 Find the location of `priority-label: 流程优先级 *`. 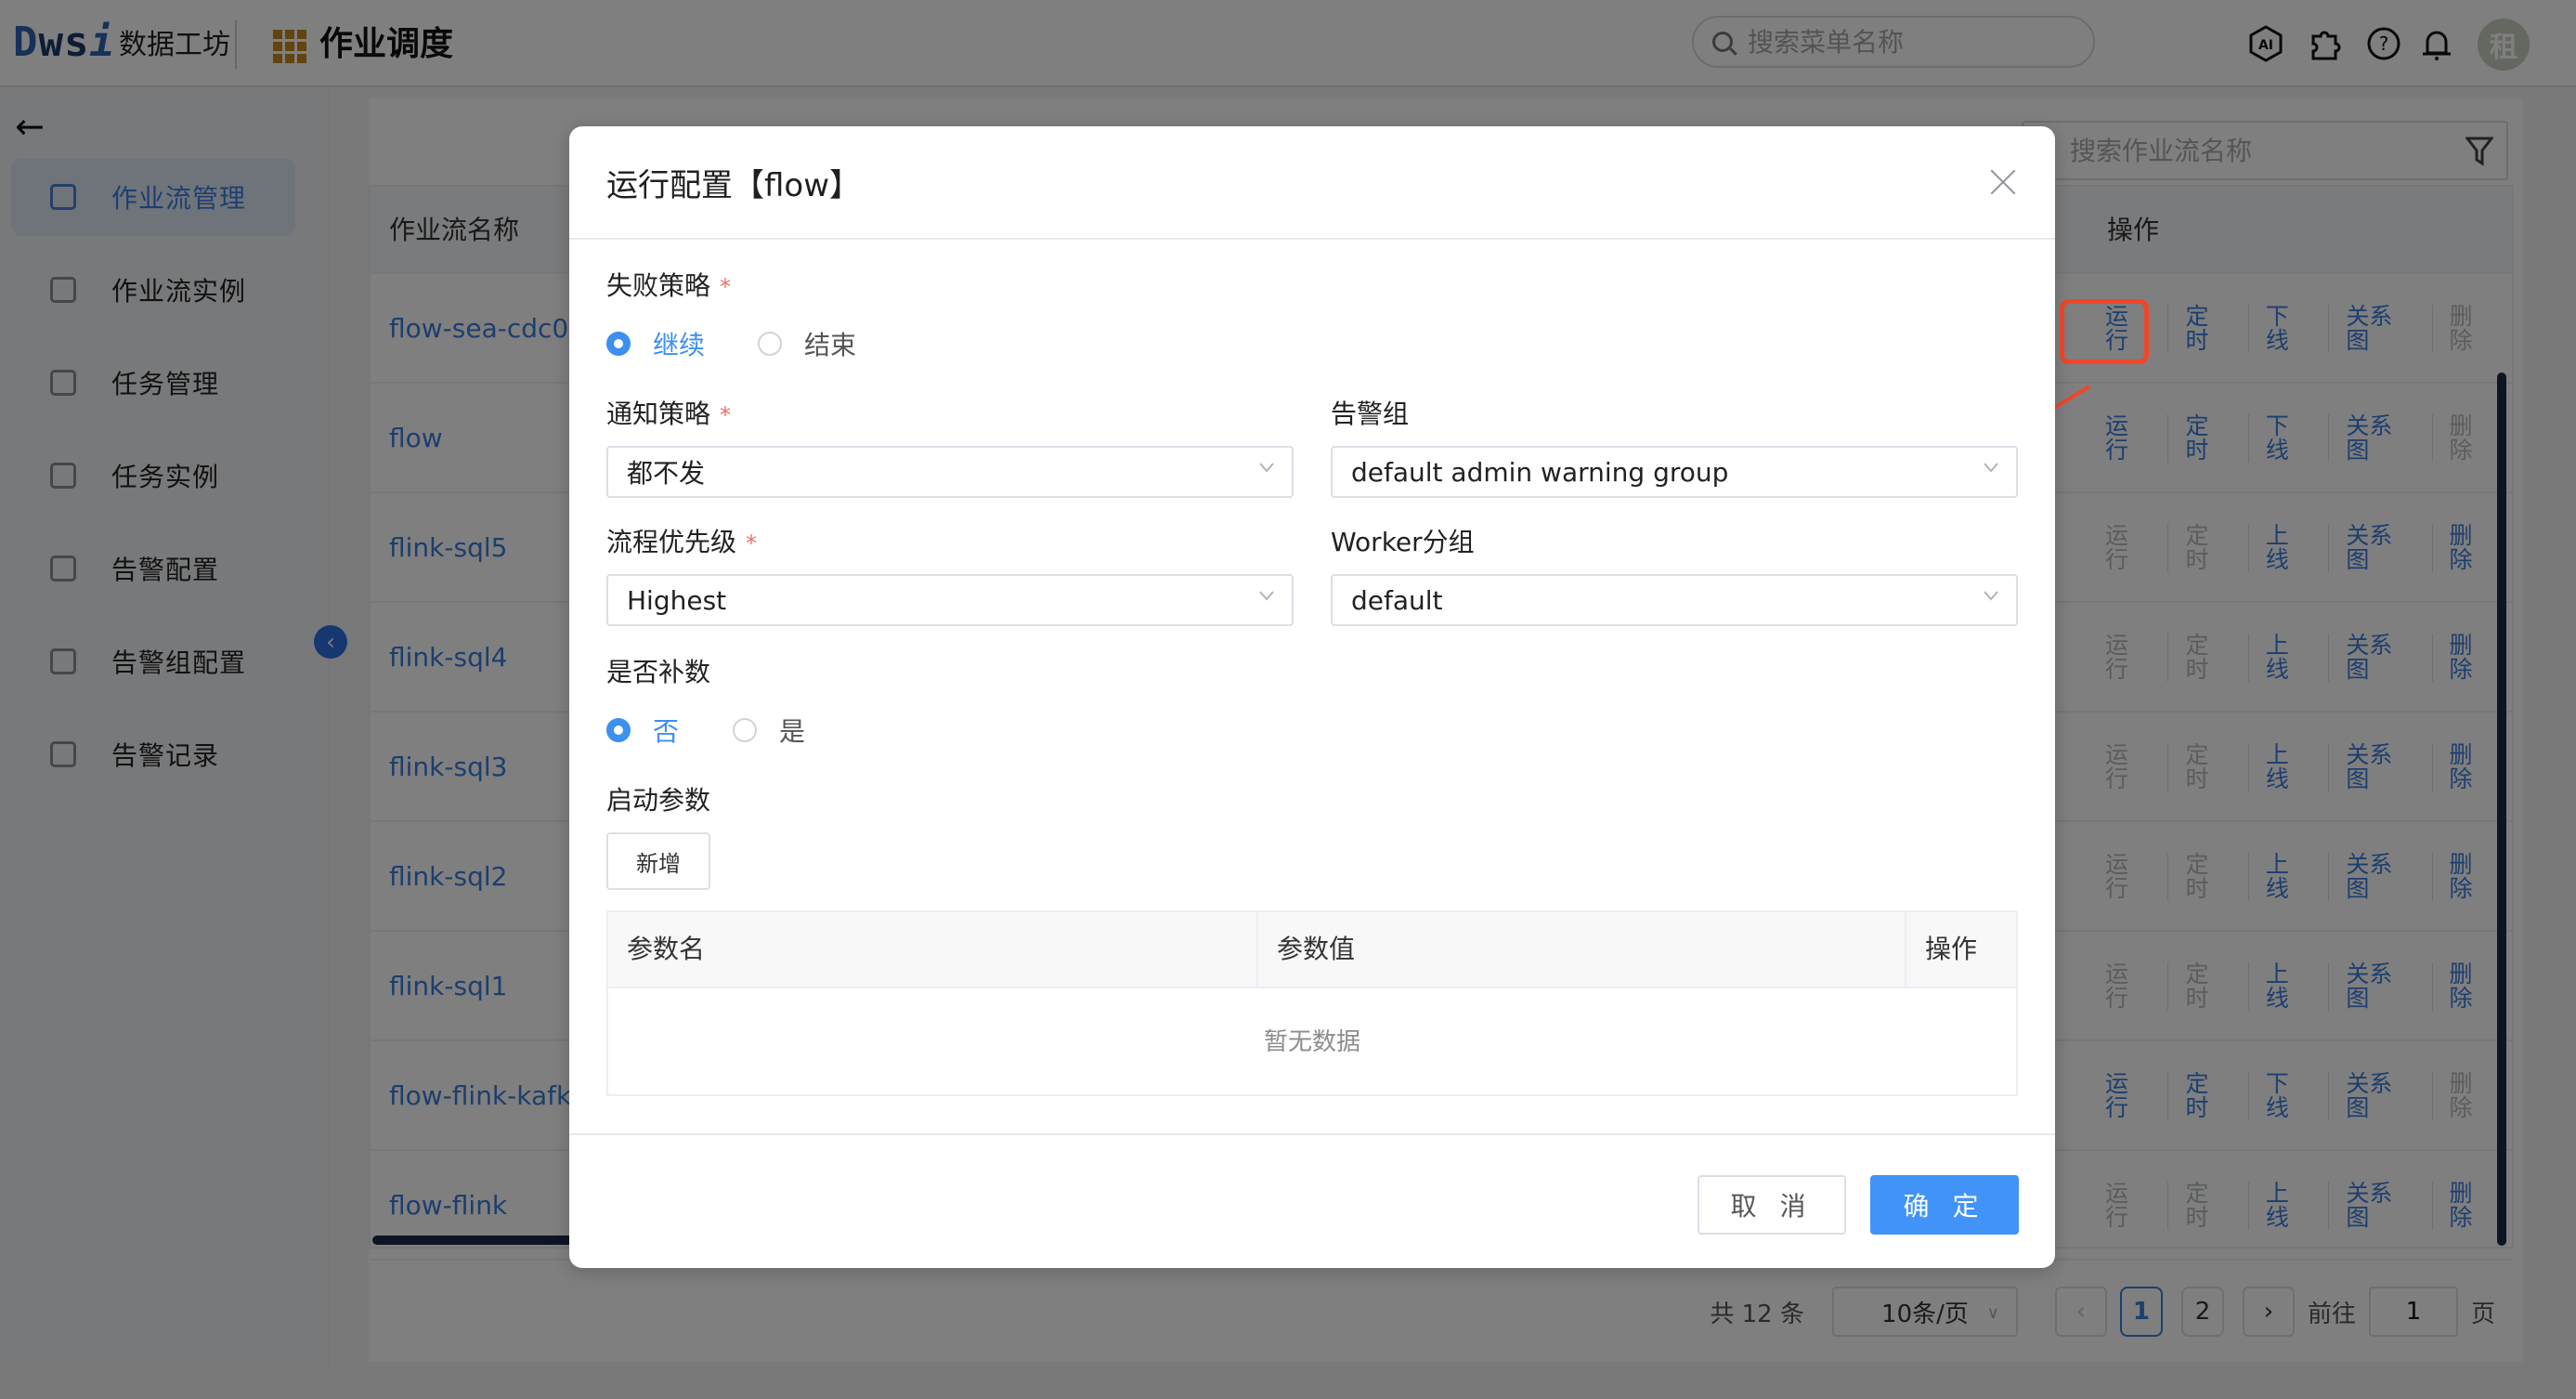

priority-label: 流程优先级 * is located at coordinates (681, 543).